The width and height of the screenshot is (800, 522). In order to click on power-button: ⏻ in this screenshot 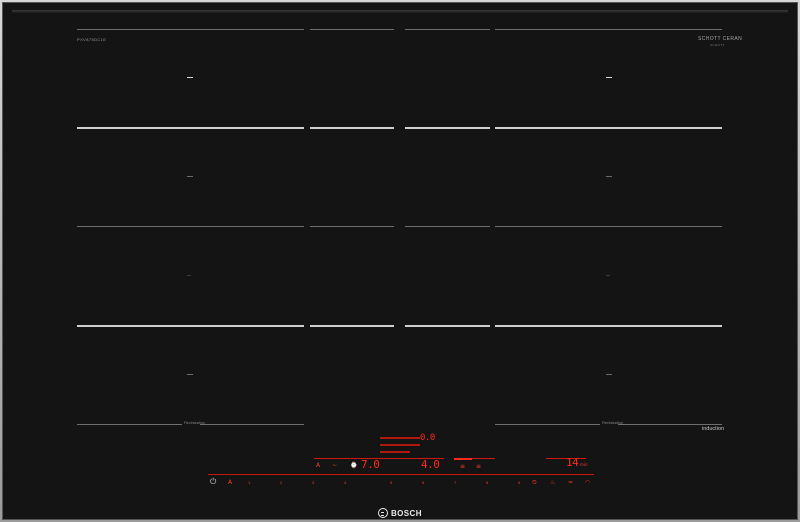, I will do `click(213, 482)`.